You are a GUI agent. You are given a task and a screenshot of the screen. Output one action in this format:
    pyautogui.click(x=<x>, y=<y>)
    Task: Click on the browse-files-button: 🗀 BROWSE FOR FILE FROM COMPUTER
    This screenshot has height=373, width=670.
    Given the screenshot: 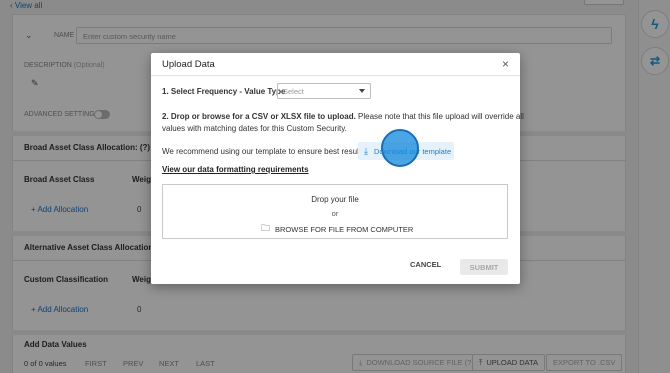 What is the action you would take?
    pyautogui.click(x=337, y=229)
    